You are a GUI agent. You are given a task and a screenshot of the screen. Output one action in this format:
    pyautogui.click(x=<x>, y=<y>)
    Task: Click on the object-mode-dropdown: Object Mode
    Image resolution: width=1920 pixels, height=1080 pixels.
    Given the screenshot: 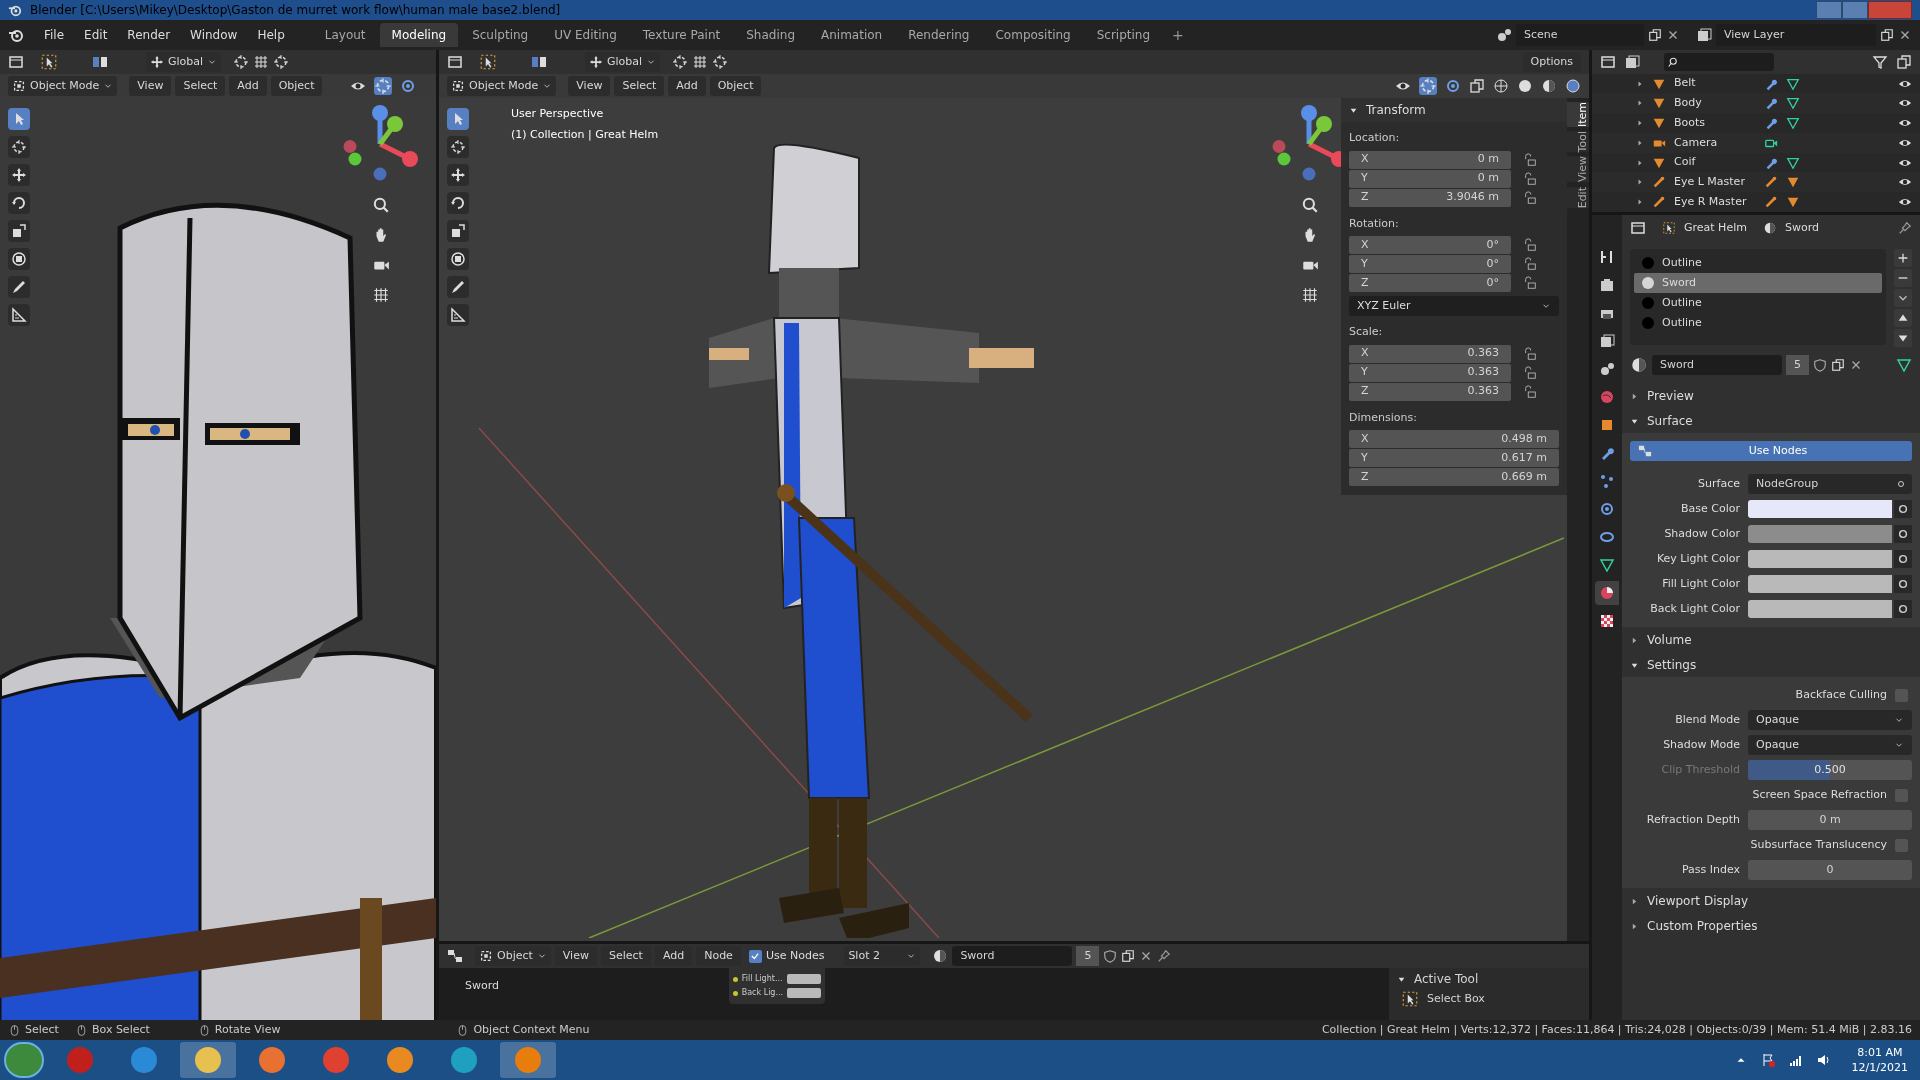 What is the action you would take?
    pyautogui.click(x=63, y=86)
    